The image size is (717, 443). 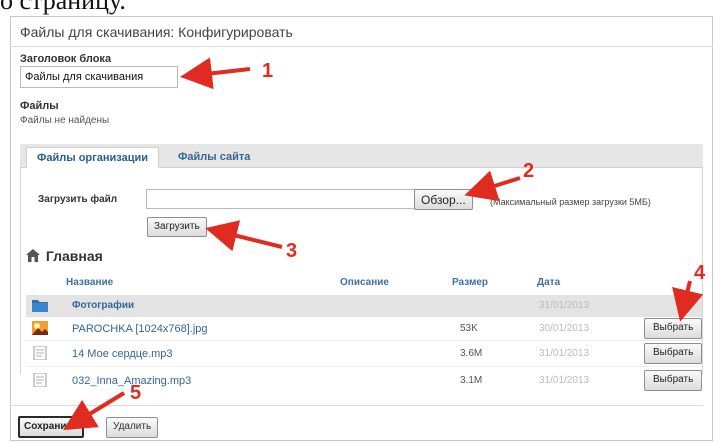 What do you see at coordinates (469, 328) in the screenshot?
I see `row-size: 53K` at bounding box center [469, 328].